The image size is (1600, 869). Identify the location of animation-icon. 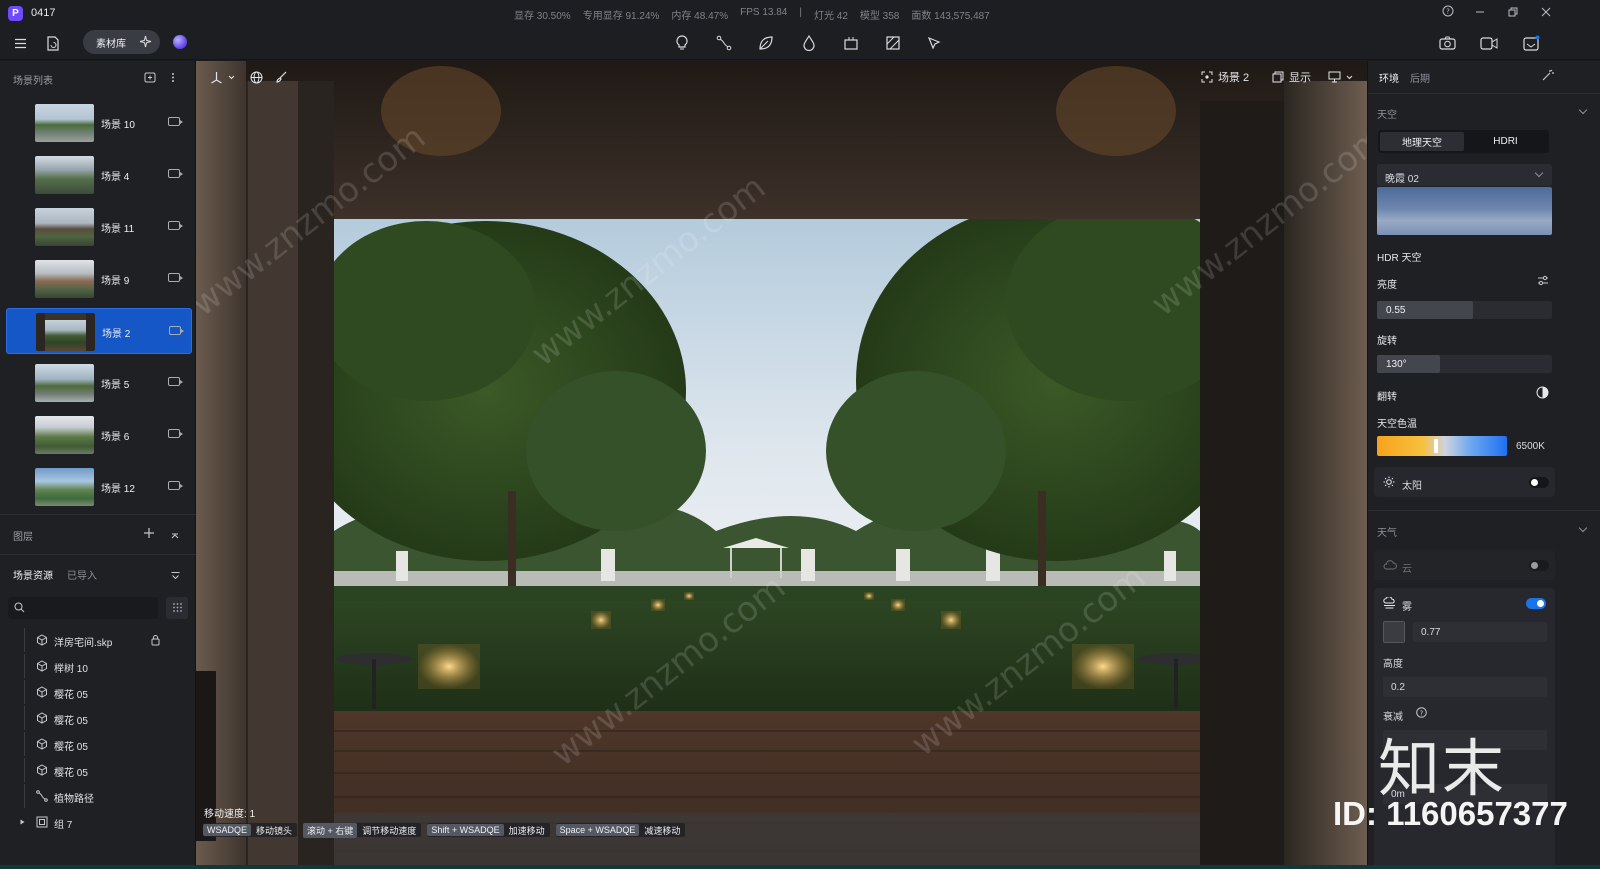
(851, 43).